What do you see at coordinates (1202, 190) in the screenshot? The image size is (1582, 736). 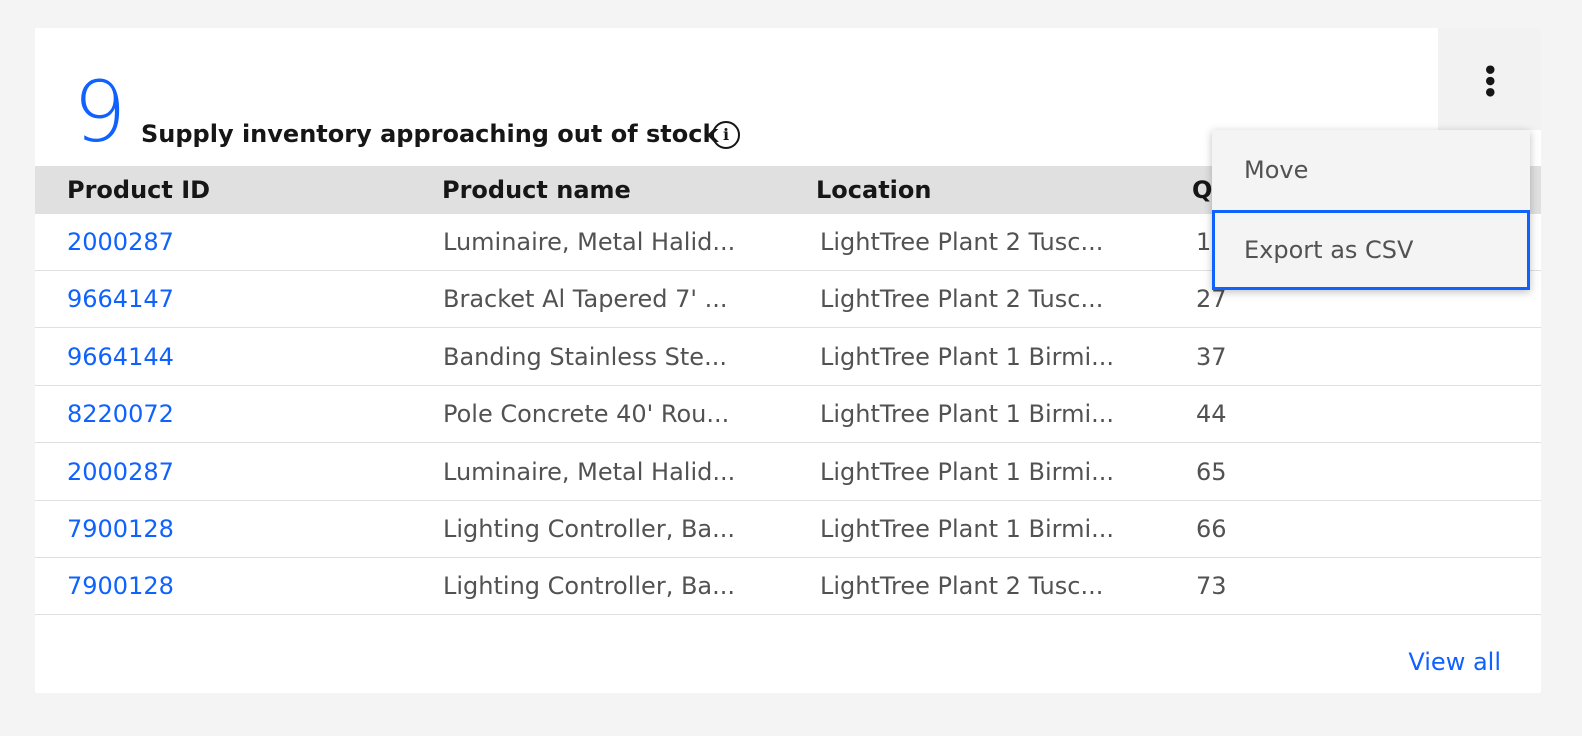 I see `column-header-quantity: Q` at bounding box center [1202, 190].